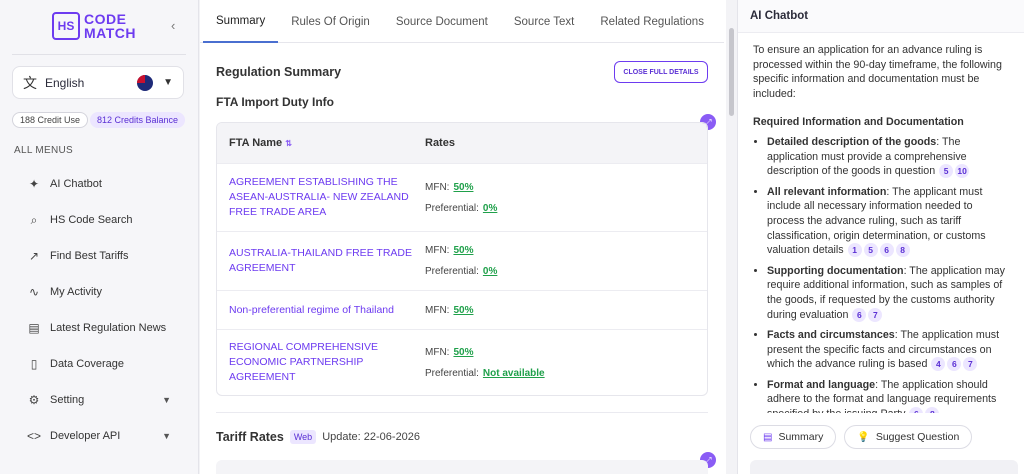  What do you see at coordinates (250, 437) in the screenshot?
I see `tariff-rates-title: Tariff Rates` at bounding box center [250, 437].